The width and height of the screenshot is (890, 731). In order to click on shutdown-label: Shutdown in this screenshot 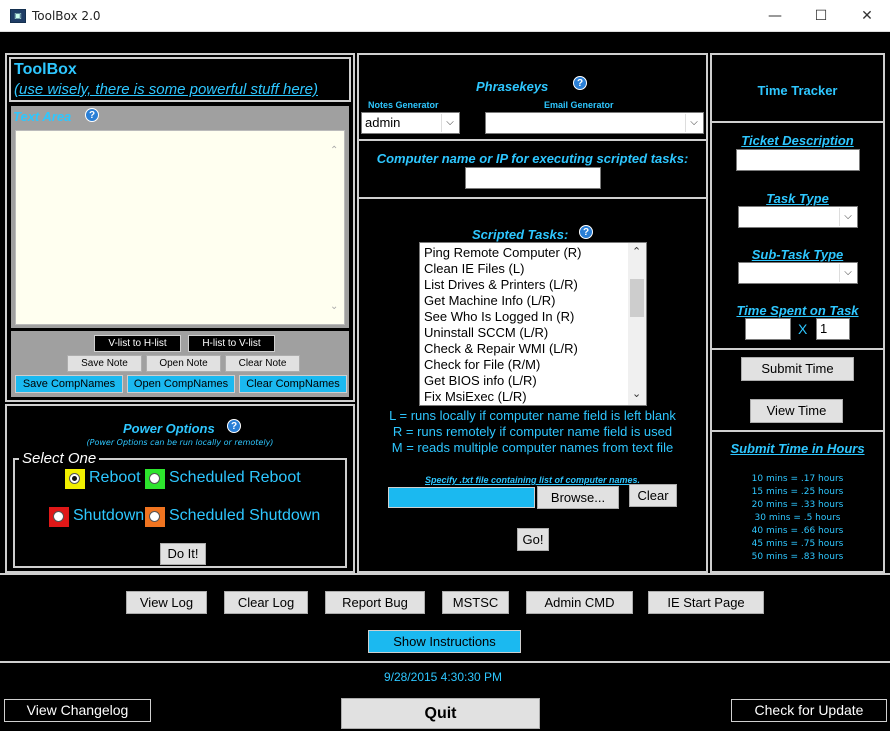, I will do `click(108, 516)`.